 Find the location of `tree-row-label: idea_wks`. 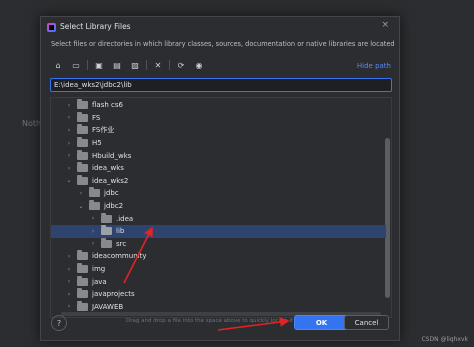

tree-row-label: idea_wks is located at coordinates (108, 168).